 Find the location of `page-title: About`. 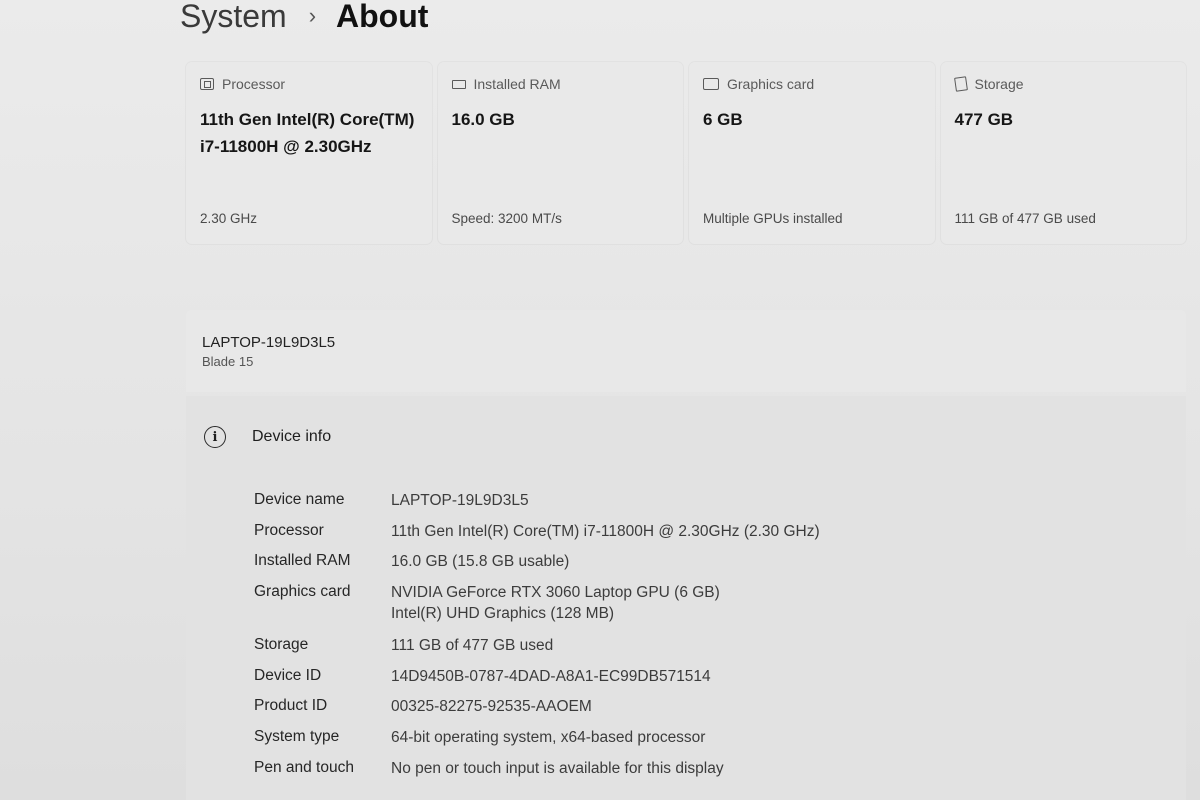

page-title: About is located at coordinates (382, 17).